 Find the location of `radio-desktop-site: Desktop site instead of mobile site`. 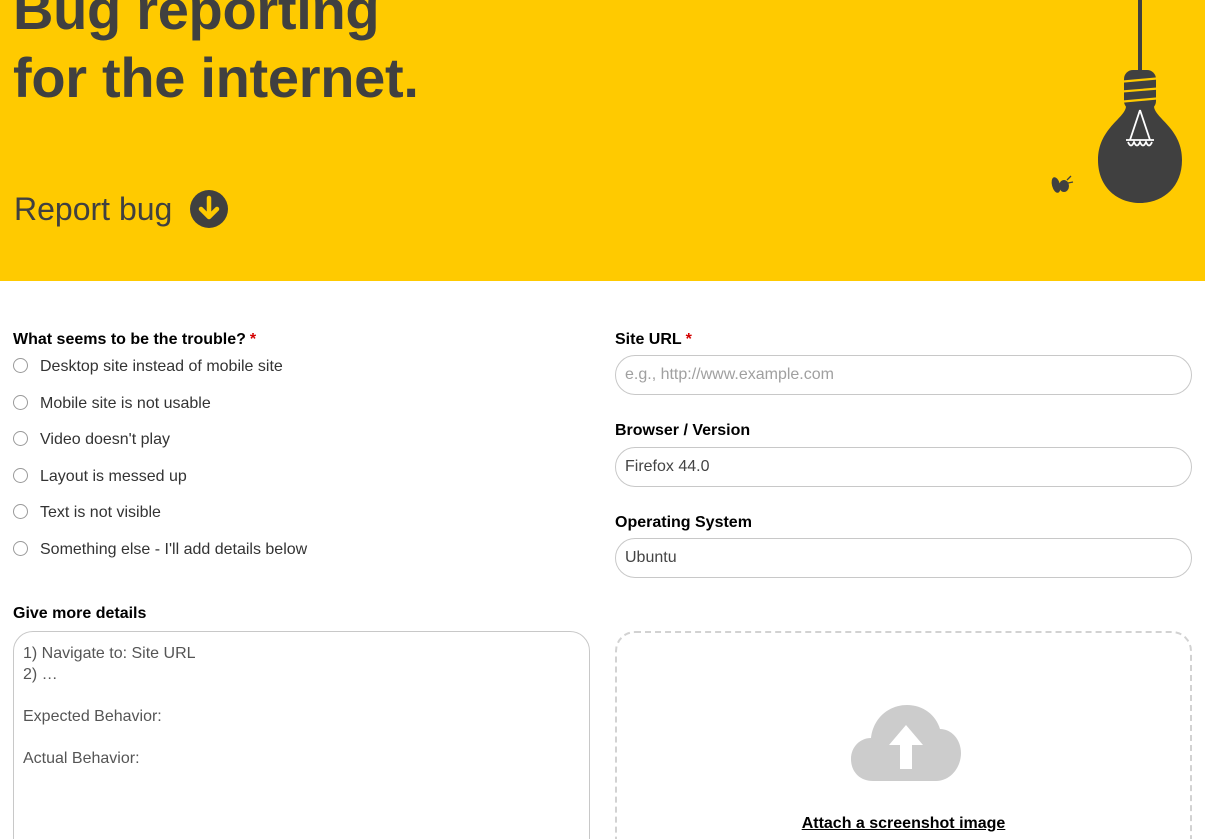

radio-desktop-site: Desktop site instead of mobile site is located at coordinates (148, 366).